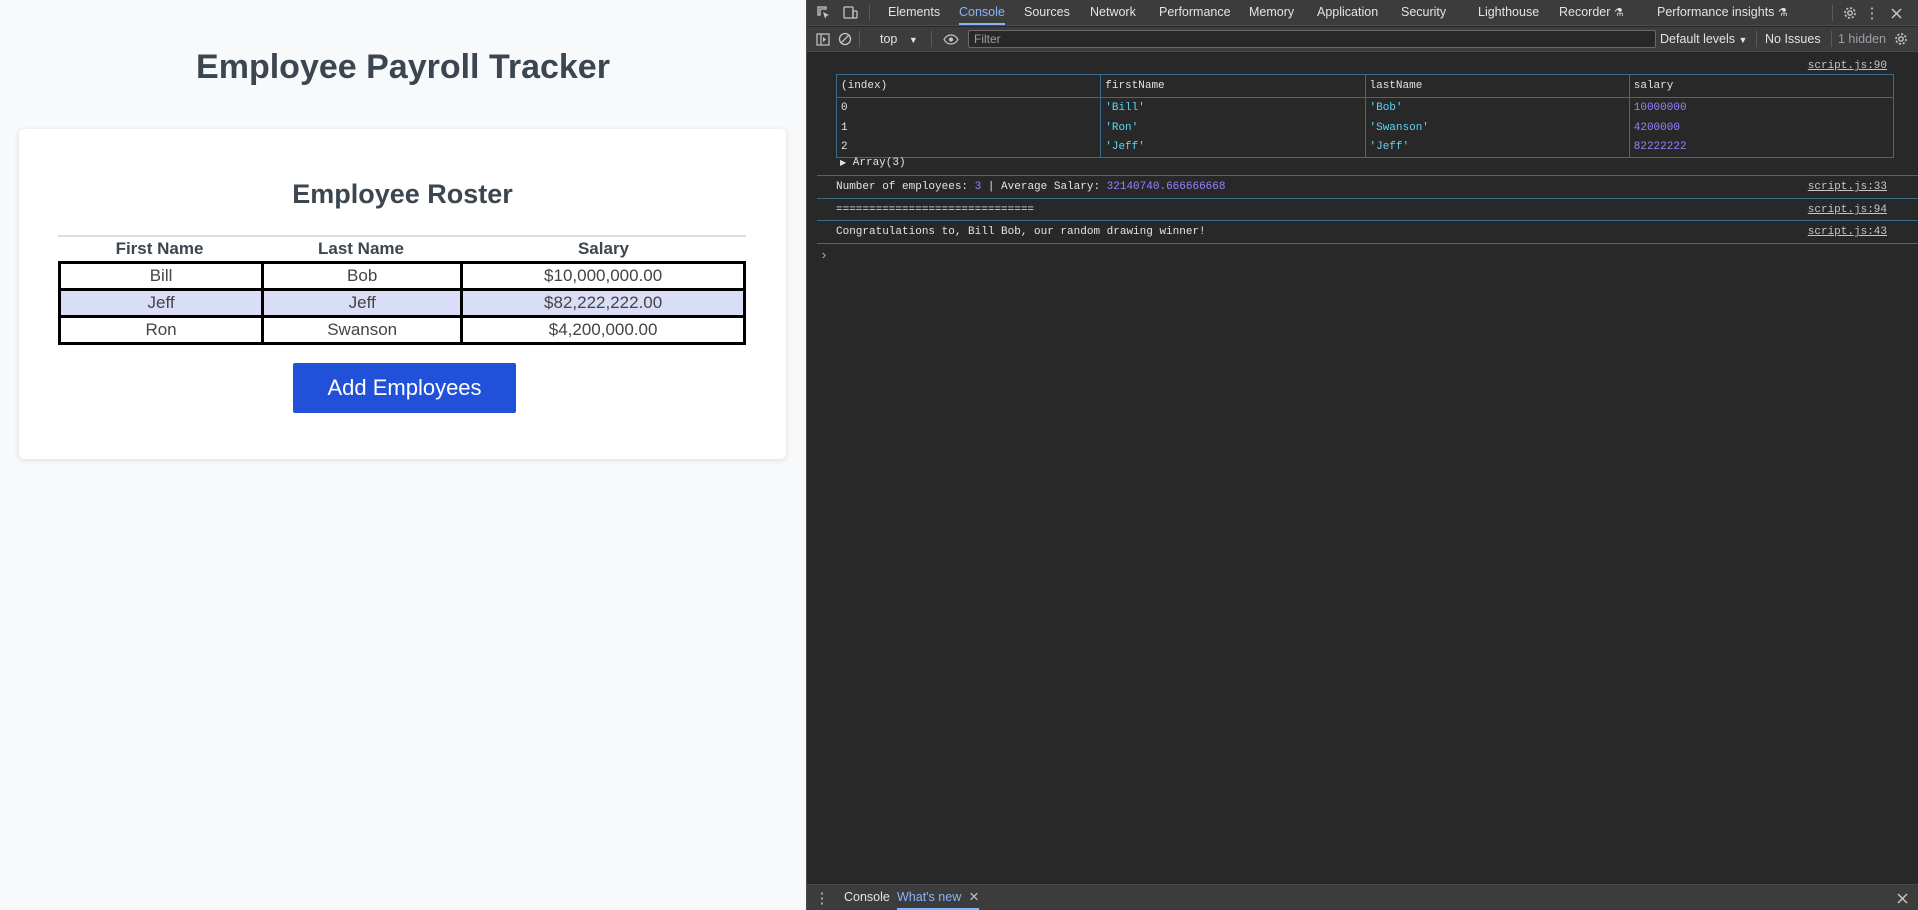 The height and width of the screenshot is (910, 1918). I want to click on log-levels-label: Default levels, so click(1698, 39).